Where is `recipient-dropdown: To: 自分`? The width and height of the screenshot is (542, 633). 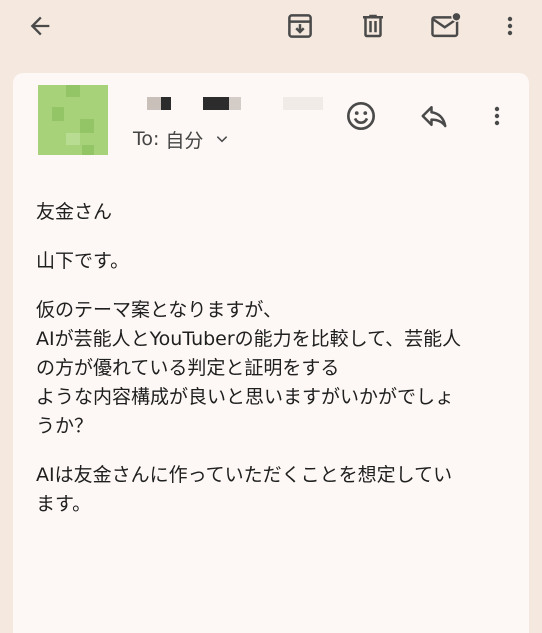 recipient-dropdown: To: 自分 is located at coordinates (181, 139).